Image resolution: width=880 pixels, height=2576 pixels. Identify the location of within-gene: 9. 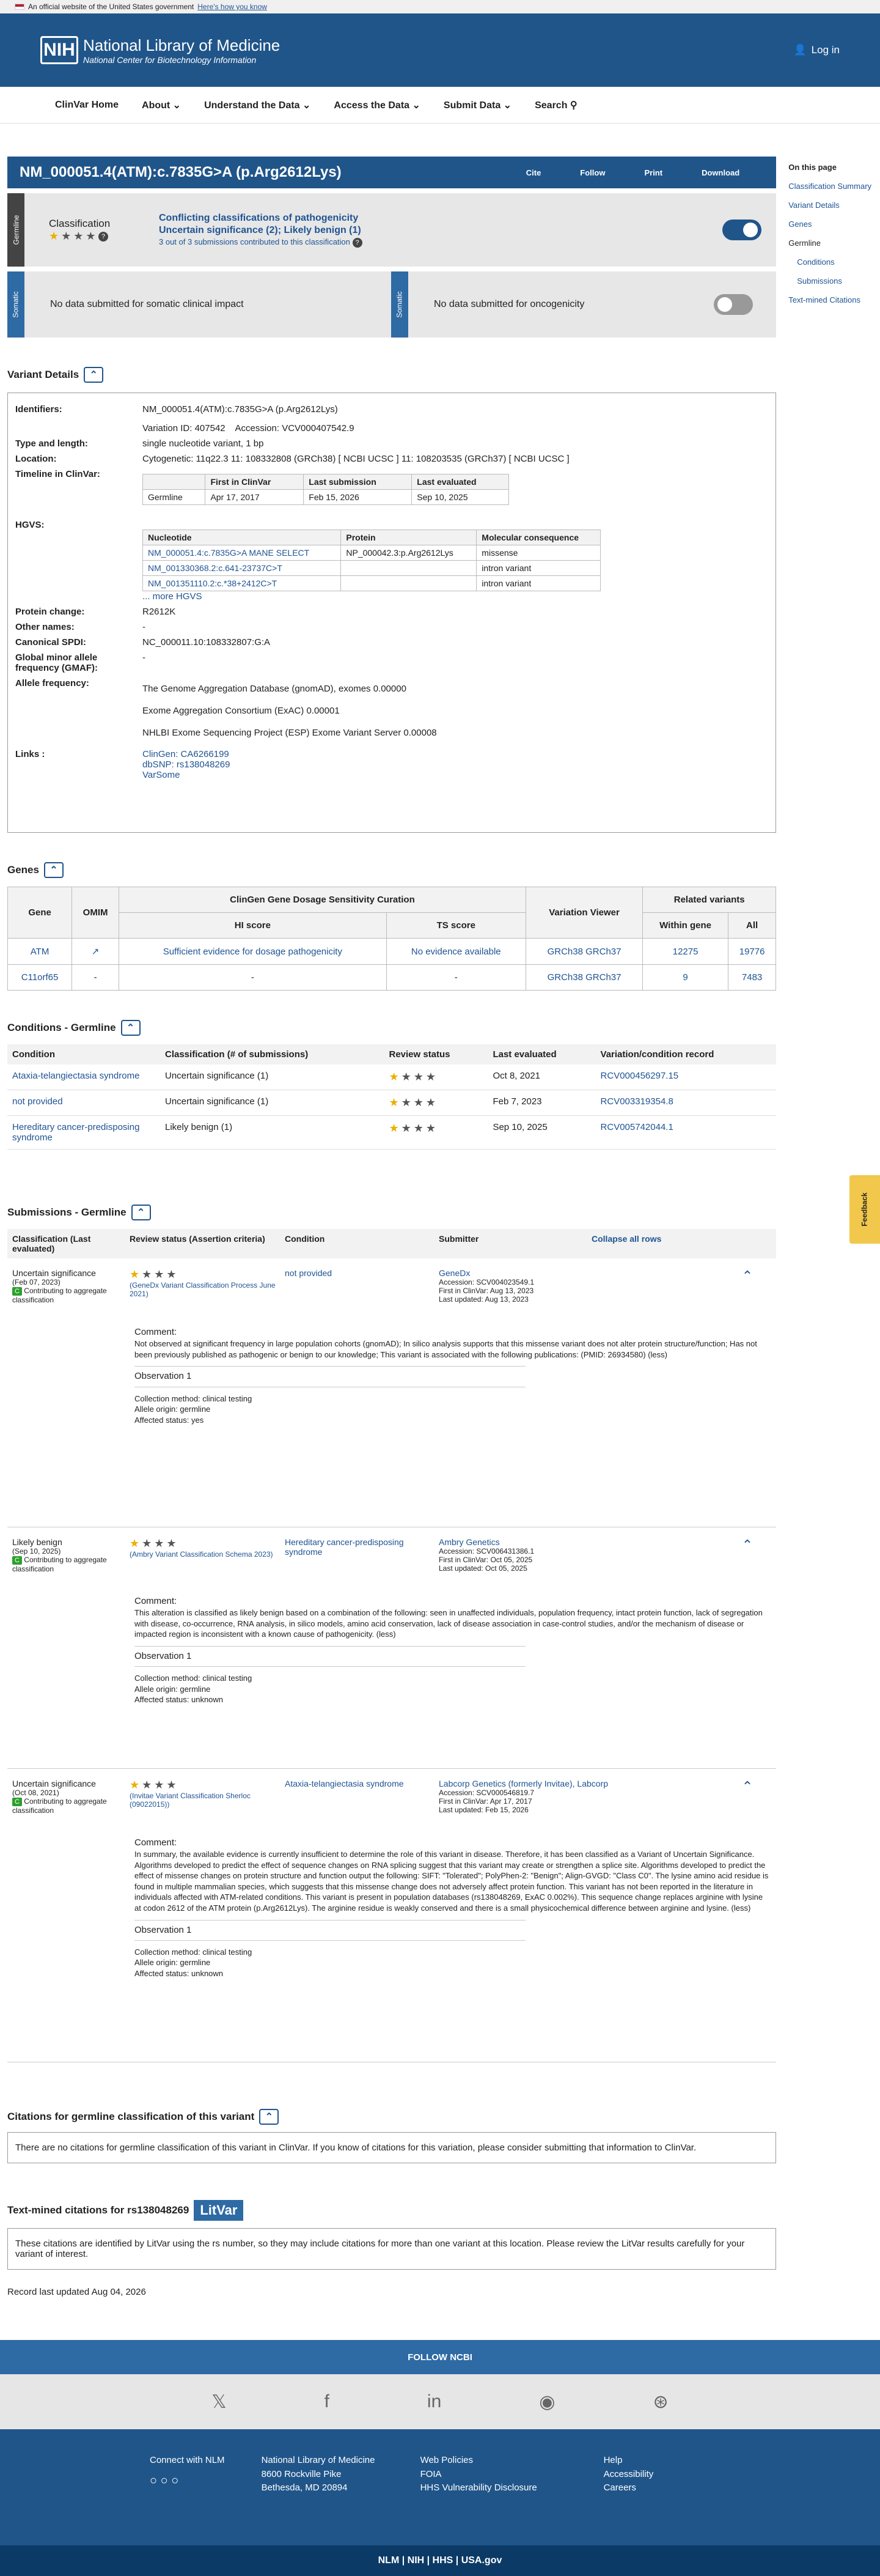
(685, 977).